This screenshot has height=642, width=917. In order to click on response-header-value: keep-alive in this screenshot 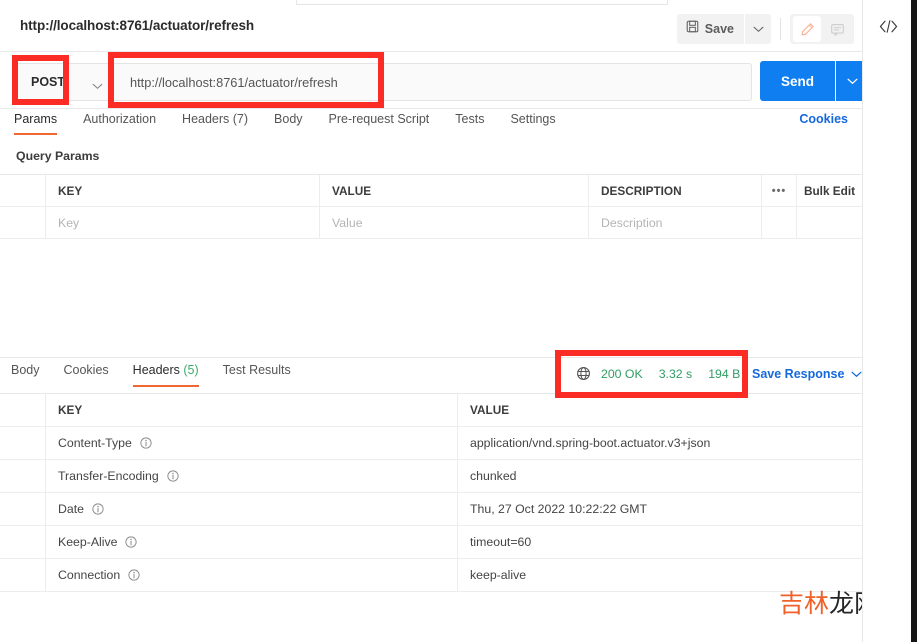, I will do `click(498, 575)`.